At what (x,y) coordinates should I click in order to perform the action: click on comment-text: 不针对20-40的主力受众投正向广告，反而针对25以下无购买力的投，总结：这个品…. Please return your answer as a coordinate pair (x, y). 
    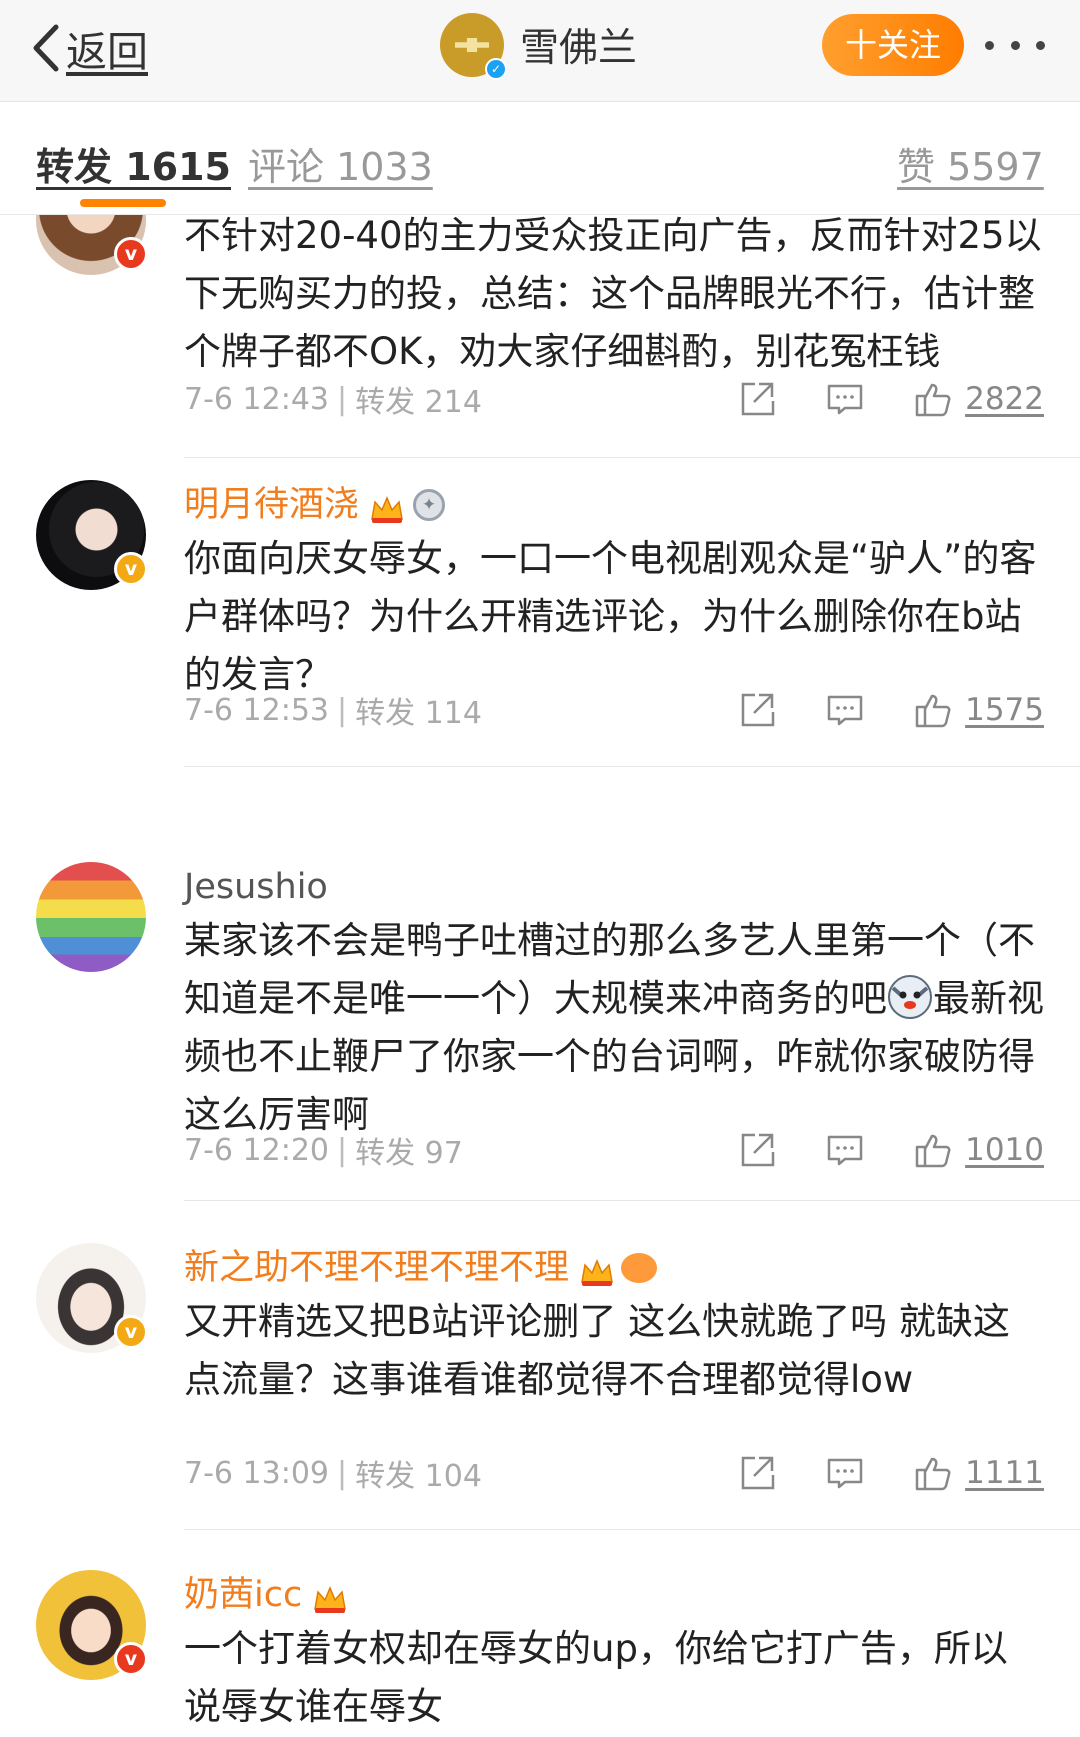
    Looking at the image, I should click on (613, 294).